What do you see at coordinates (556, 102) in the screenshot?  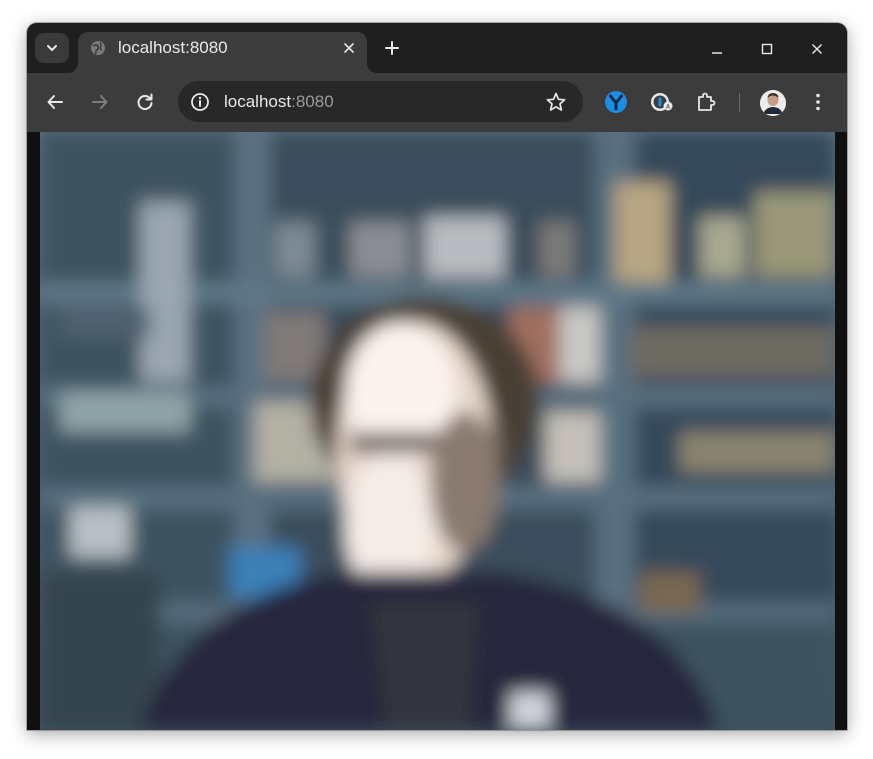 I see `star-icon` at bounding box center [556, 102].